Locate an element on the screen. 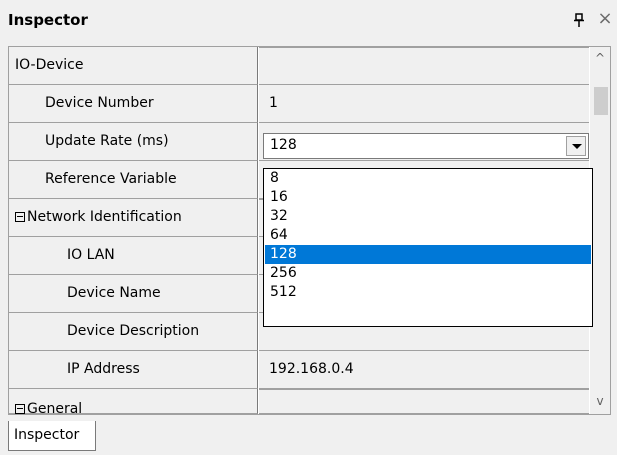  property-name-cell: Network Identification is located at coordinates (133, 218).